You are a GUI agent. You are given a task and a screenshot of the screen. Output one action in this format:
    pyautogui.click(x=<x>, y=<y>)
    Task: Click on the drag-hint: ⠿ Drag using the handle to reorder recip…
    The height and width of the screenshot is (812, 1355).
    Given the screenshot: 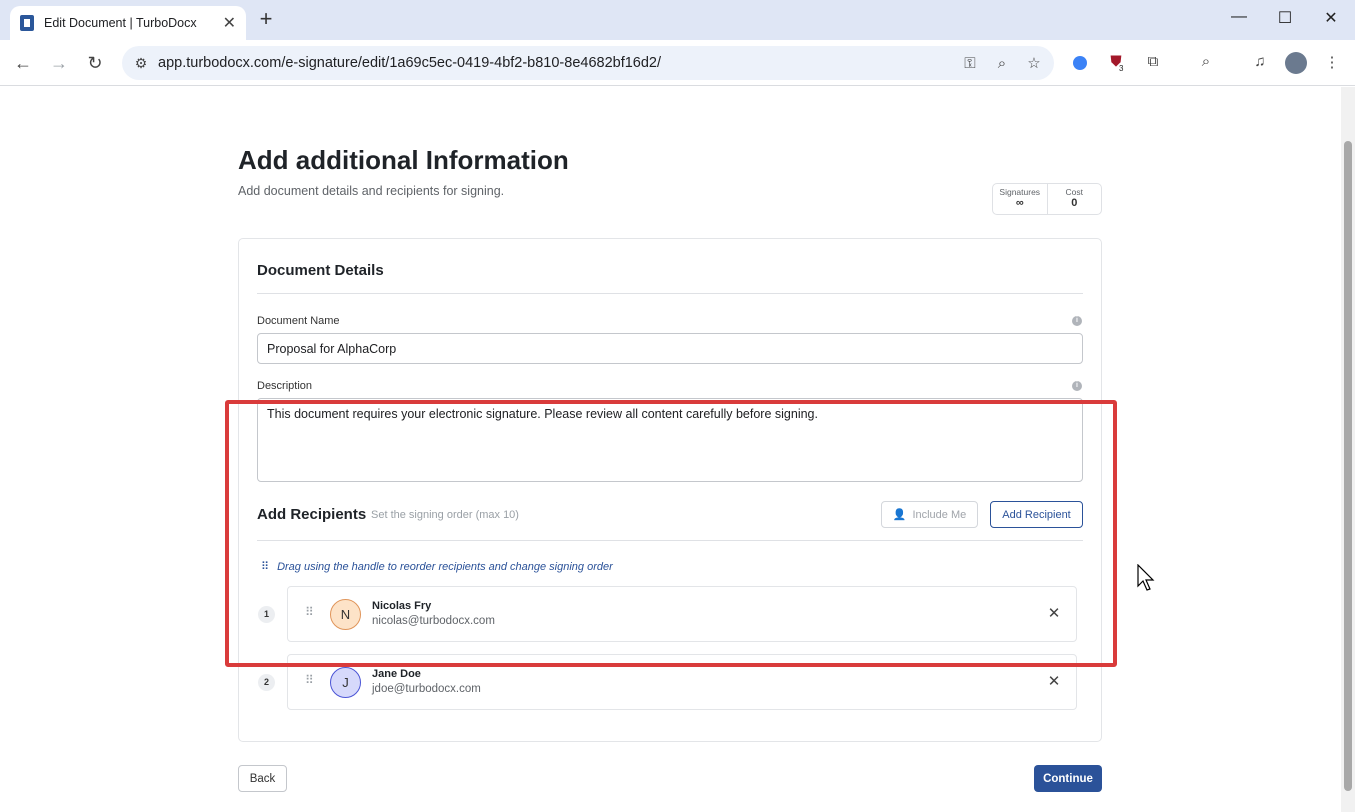 What is the action you would take?
    pyautogui.click(x=437, y=567)
    